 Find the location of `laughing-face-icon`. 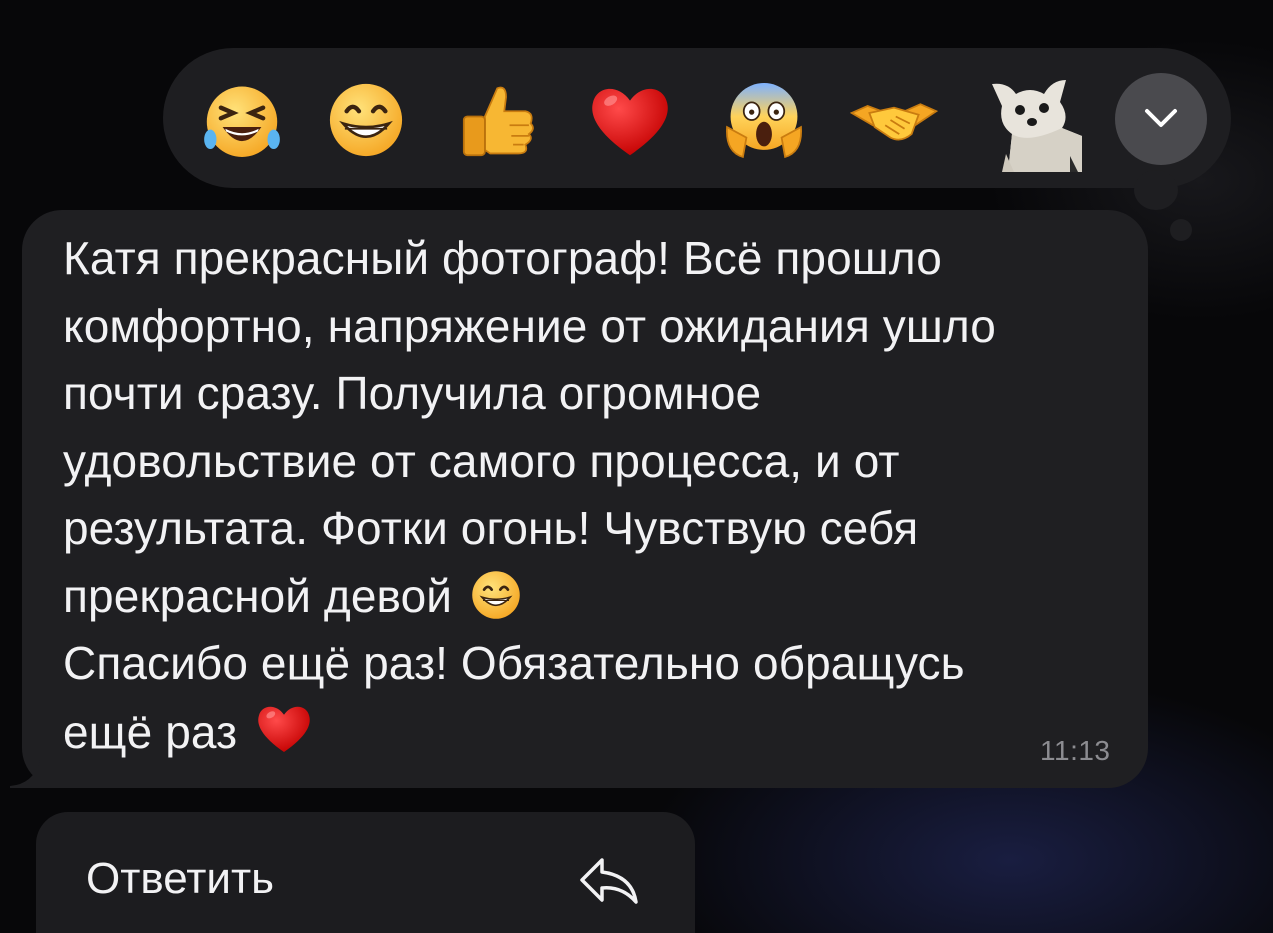

laughing-face-icon is located at coordinates (242, 120).